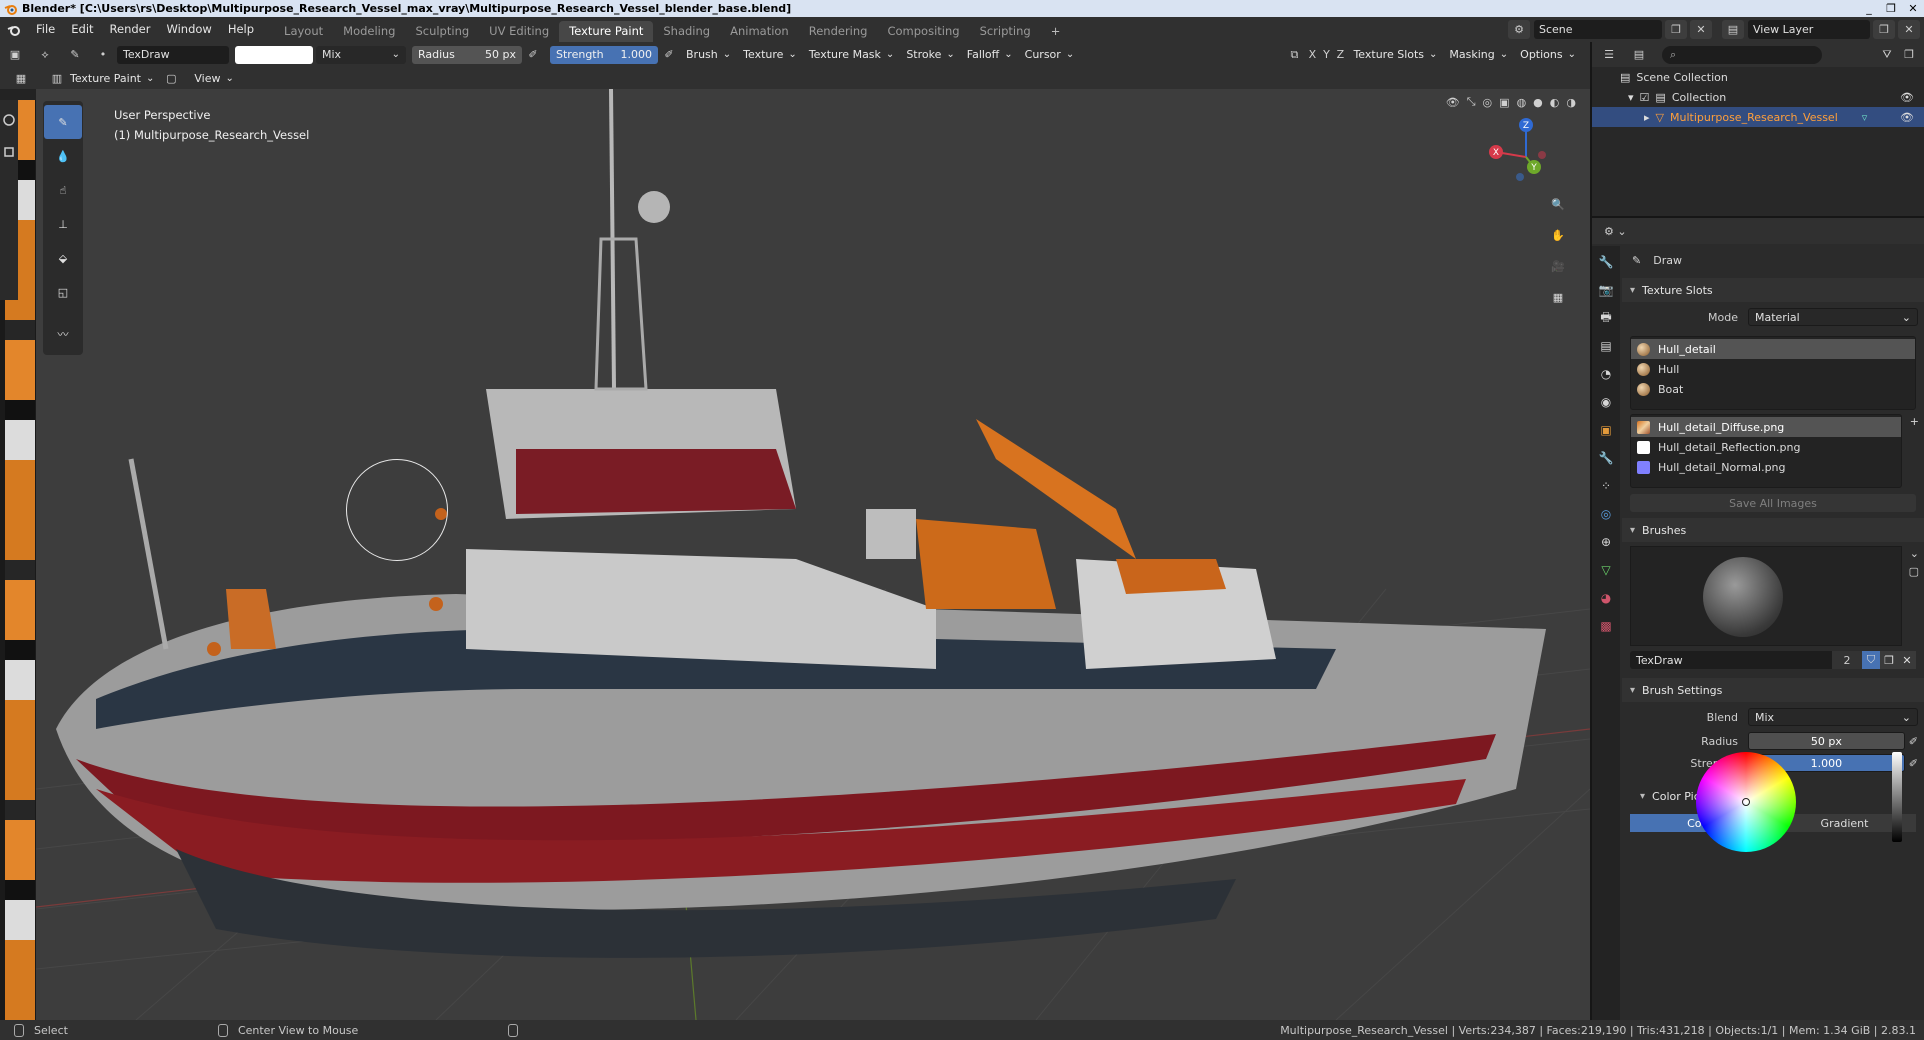 This screenshot has height=1040, width=1924. Describe the element at coordinates (1773, 290) in the screenshot. I see `texture-slots-panel-header: Texture Slots` at that location.